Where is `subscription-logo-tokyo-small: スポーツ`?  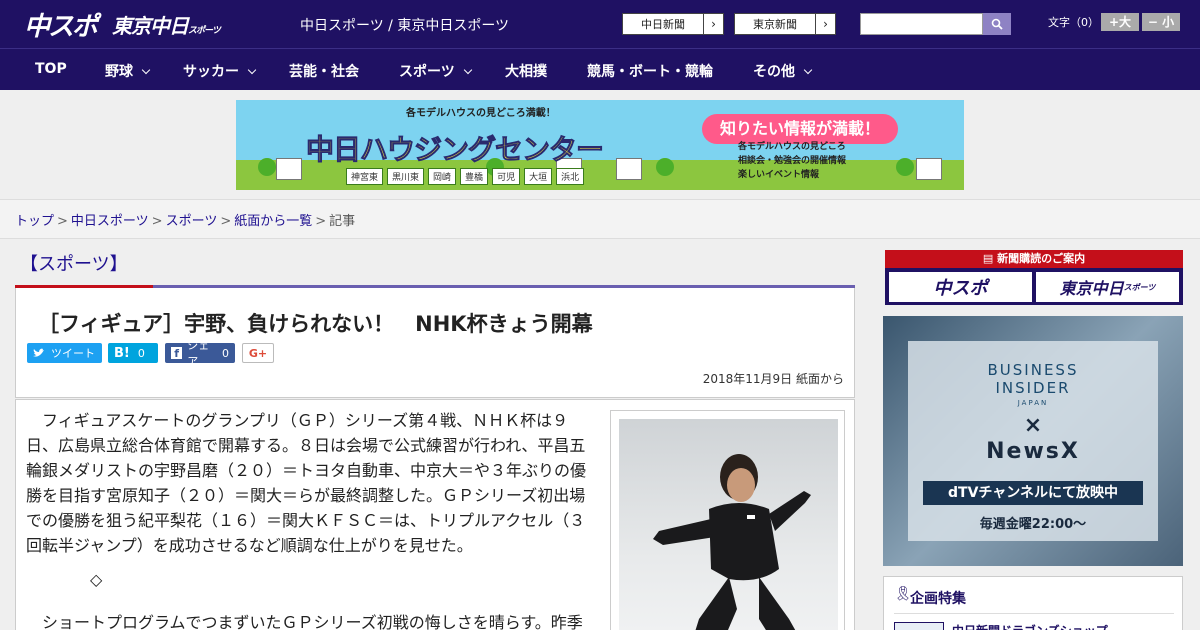 subscription-logo-tokyo-small: スポーツ is located at coordinates (1139, 287).